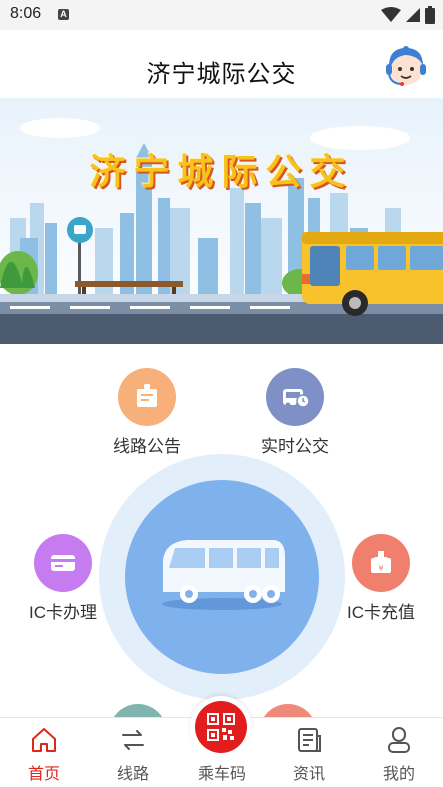  I want to click on ic-card-apply-button: IC卡办理, so click(63, 578).